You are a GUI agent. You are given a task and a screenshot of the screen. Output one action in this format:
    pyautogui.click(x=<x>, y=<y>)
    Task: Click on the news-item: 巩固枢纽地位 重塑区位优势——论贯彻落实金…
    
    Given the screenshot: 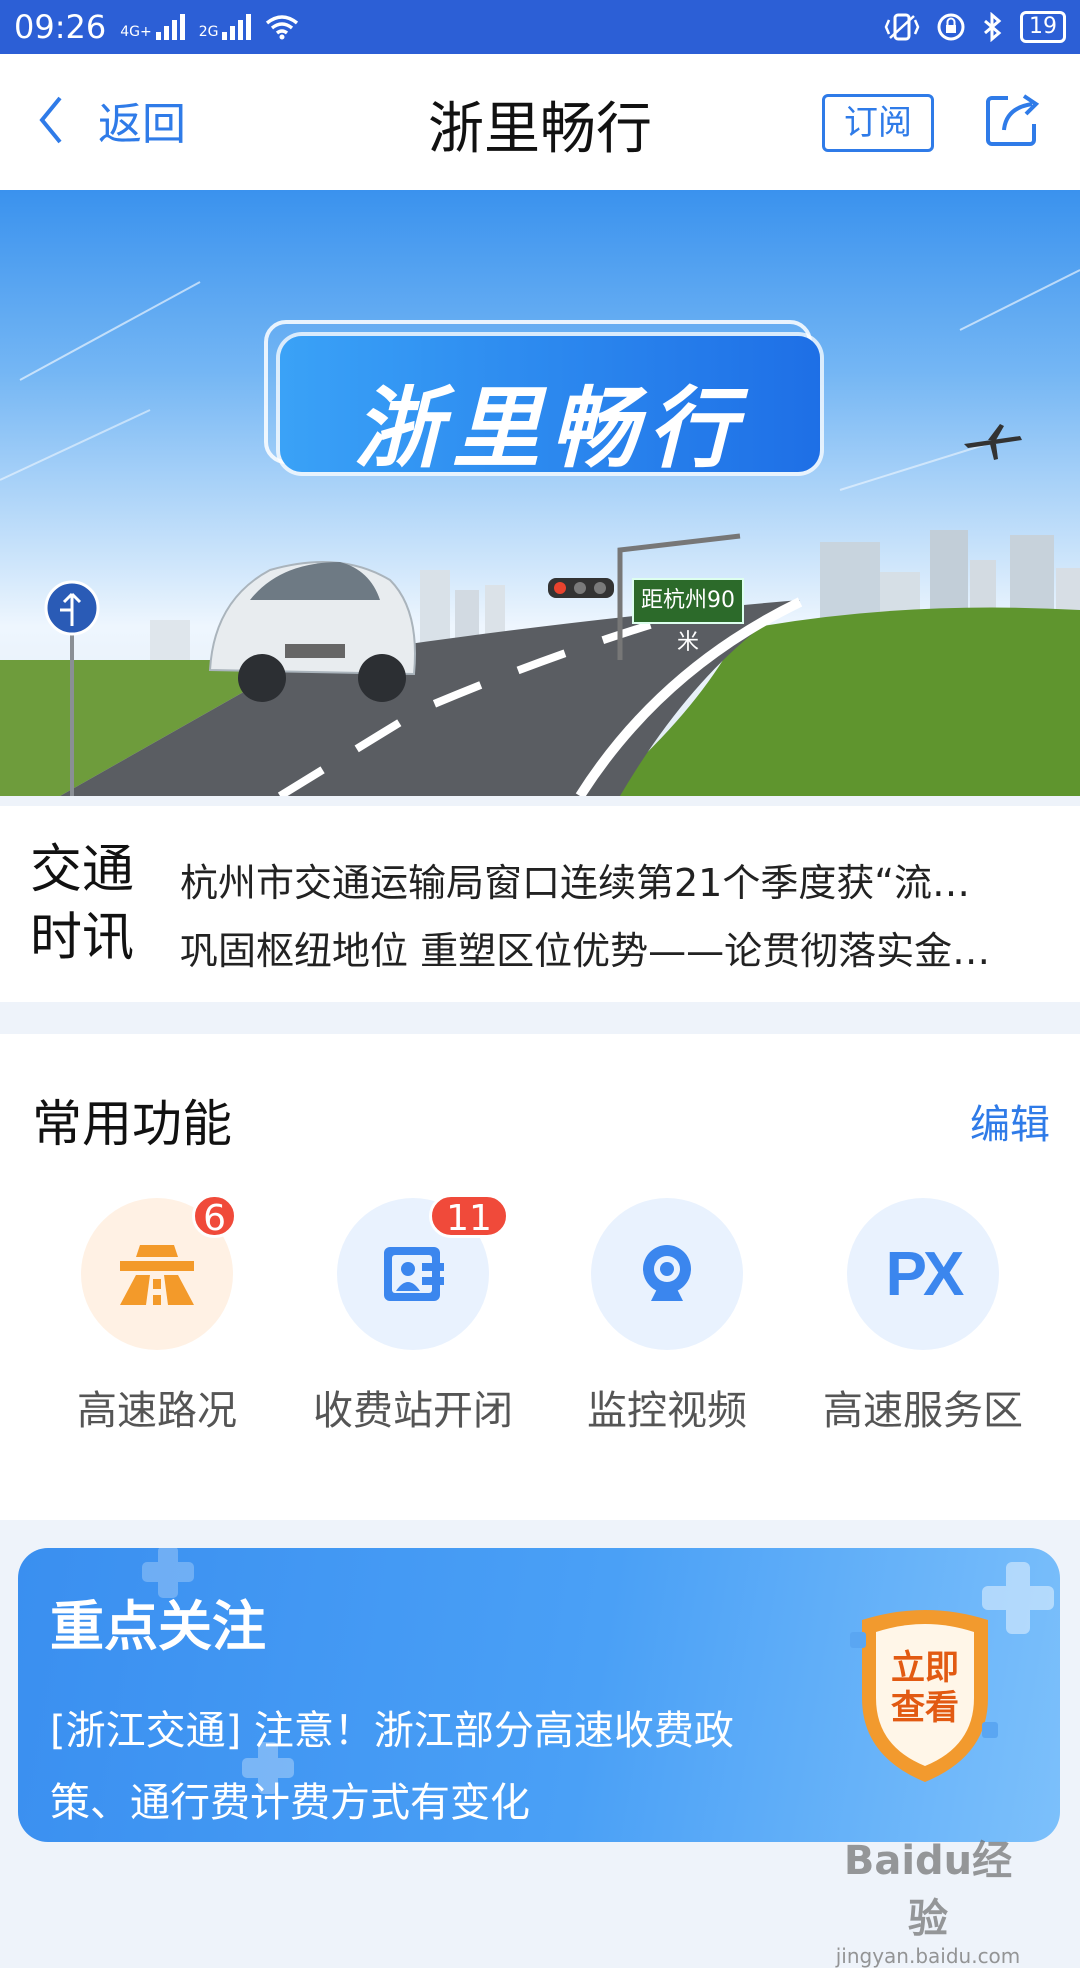 What is the action you would take?
    pyautogui.click(x=610, y=947)
    